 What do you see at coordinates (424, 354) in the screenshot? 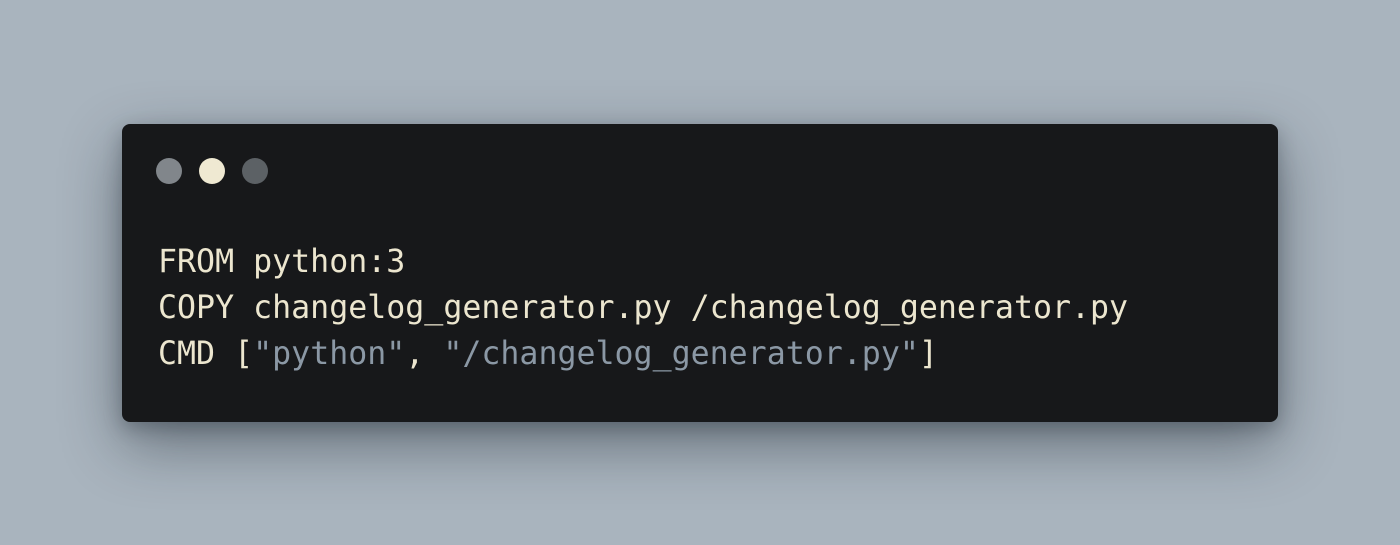
I see `code-punctuation: ,` at bounding box center [424, 354].